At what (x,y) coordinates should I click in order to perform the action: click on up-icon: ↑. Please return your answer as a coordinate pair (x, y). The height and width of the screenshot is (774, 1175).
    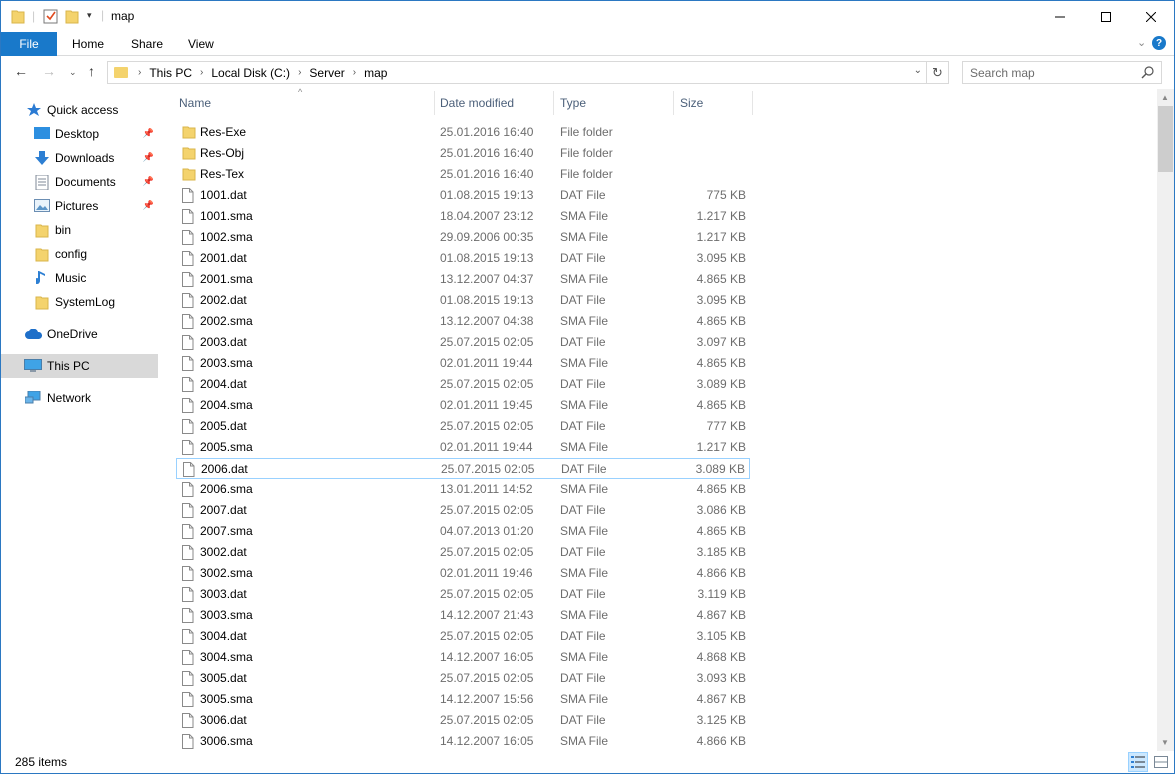
    Looking at the image, I should click on (91, 71).